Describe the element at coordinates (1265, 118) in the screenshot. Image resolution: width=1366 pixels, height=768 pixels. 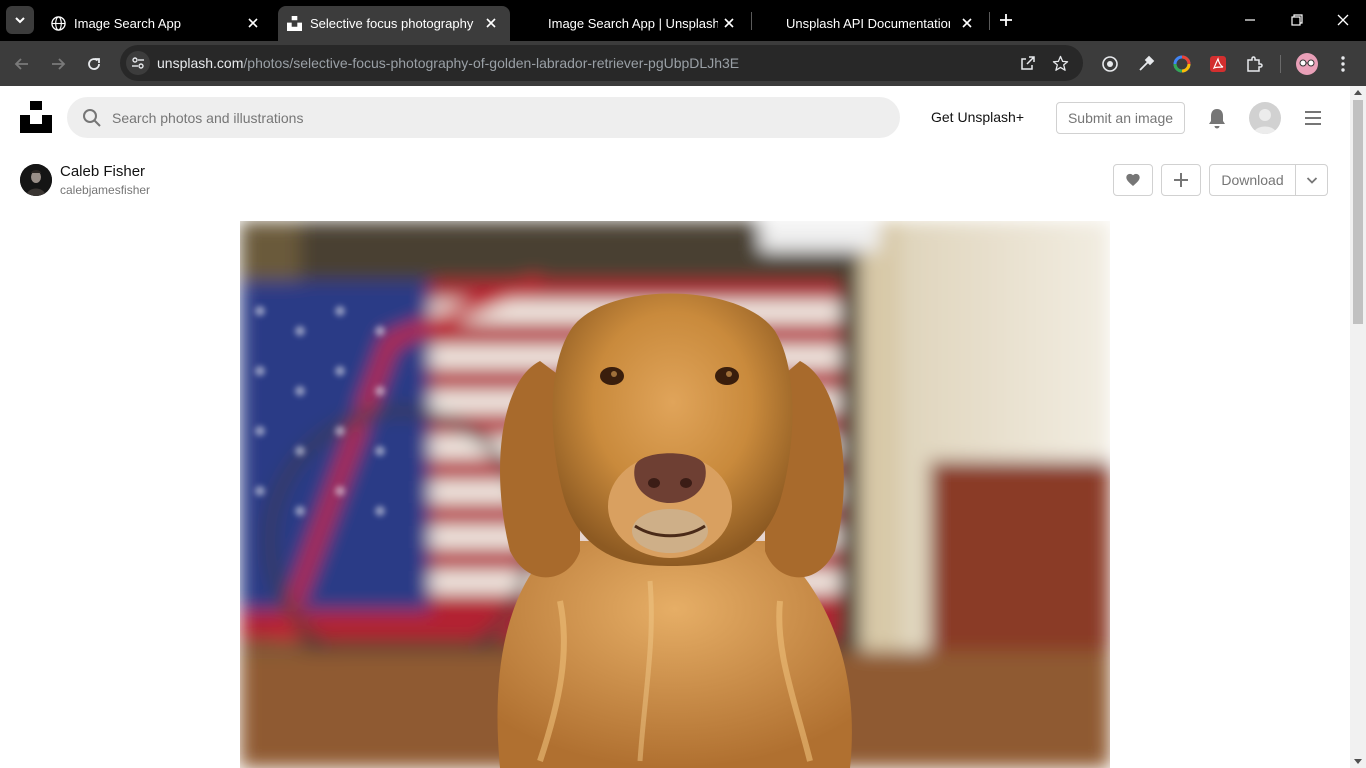
I see `user-avatar` at that location.